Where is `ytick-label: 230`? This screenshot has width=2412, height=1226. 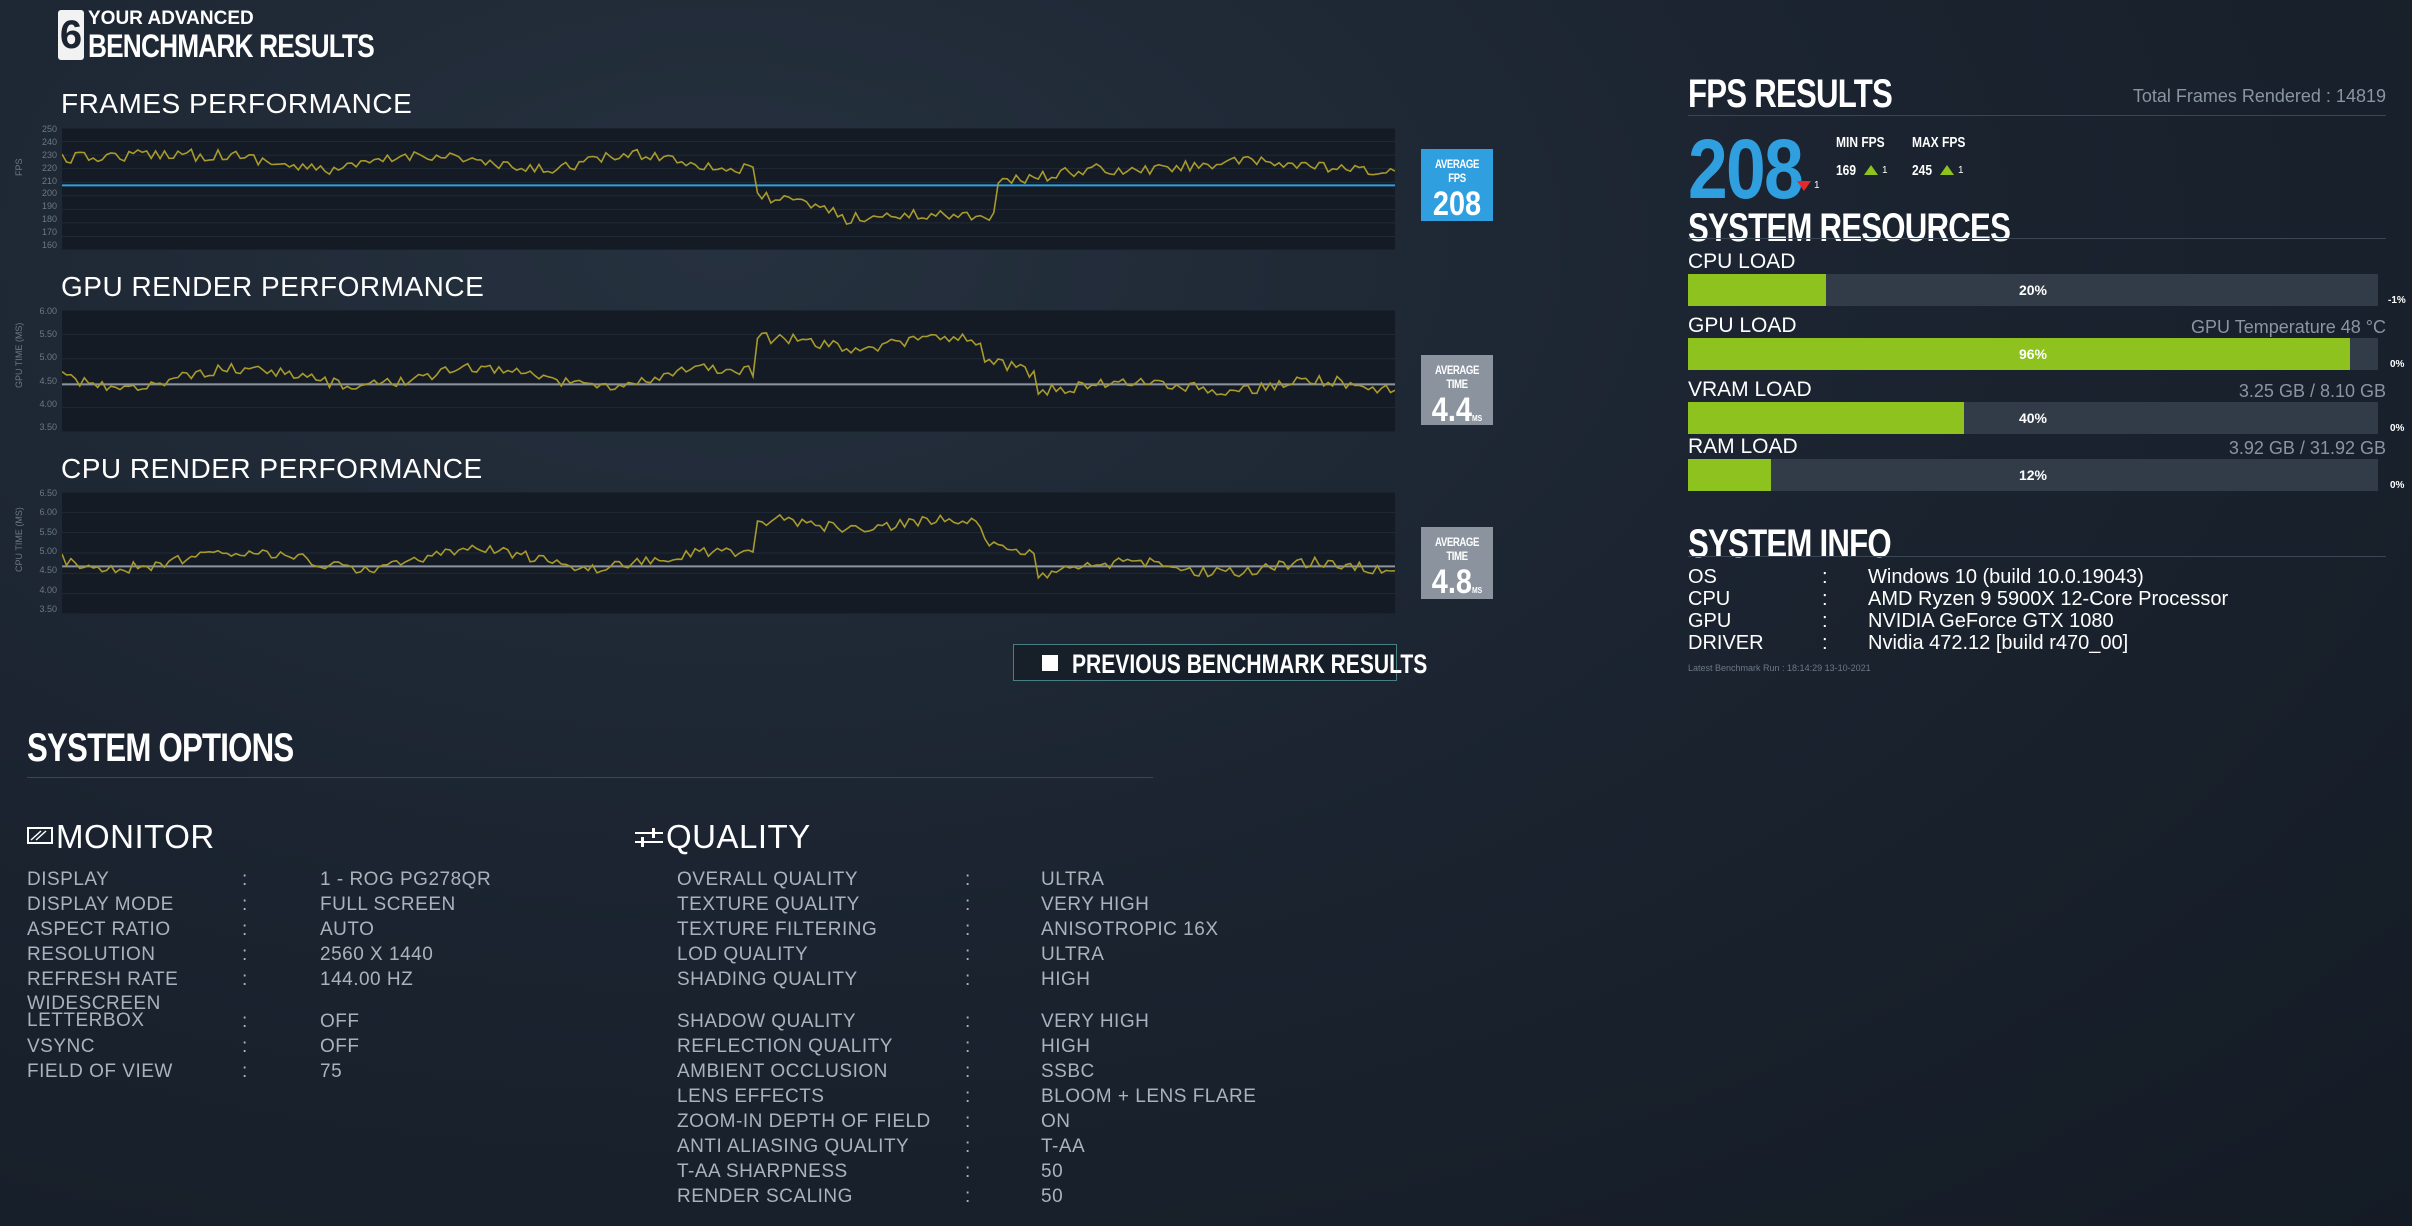 ytick-label: 230 is located at coordinates (49, 154).